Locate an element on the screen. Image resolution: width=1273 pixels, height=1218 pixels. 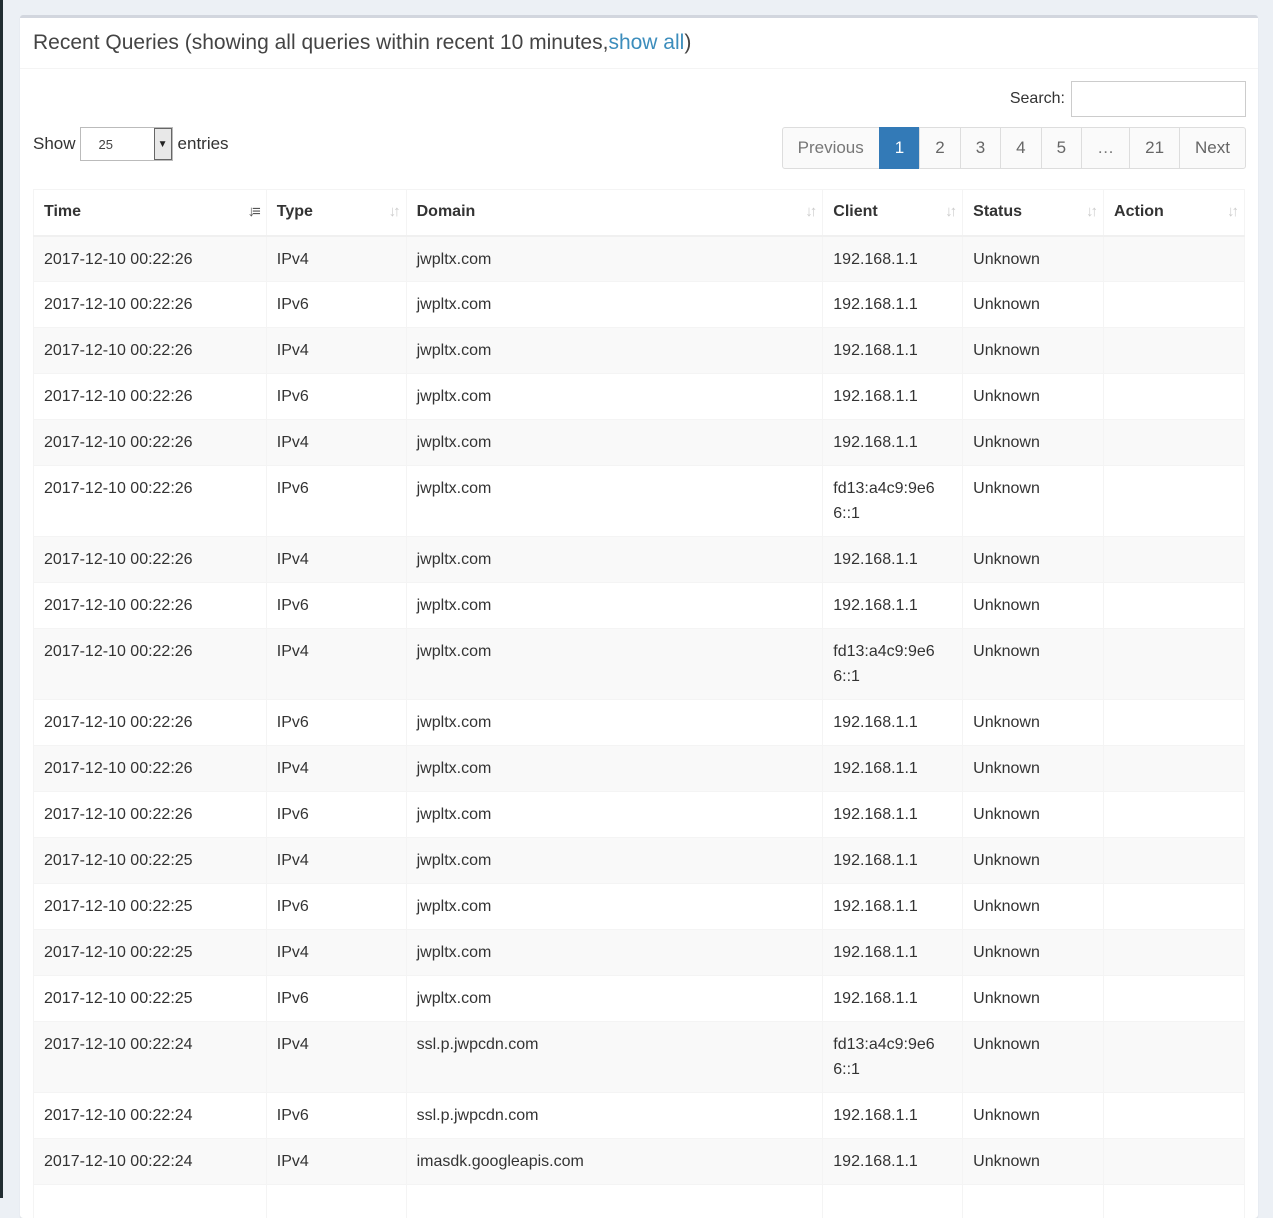
sort-amount-desc-icon: ↓≡ is located at coordinates (253, 211).